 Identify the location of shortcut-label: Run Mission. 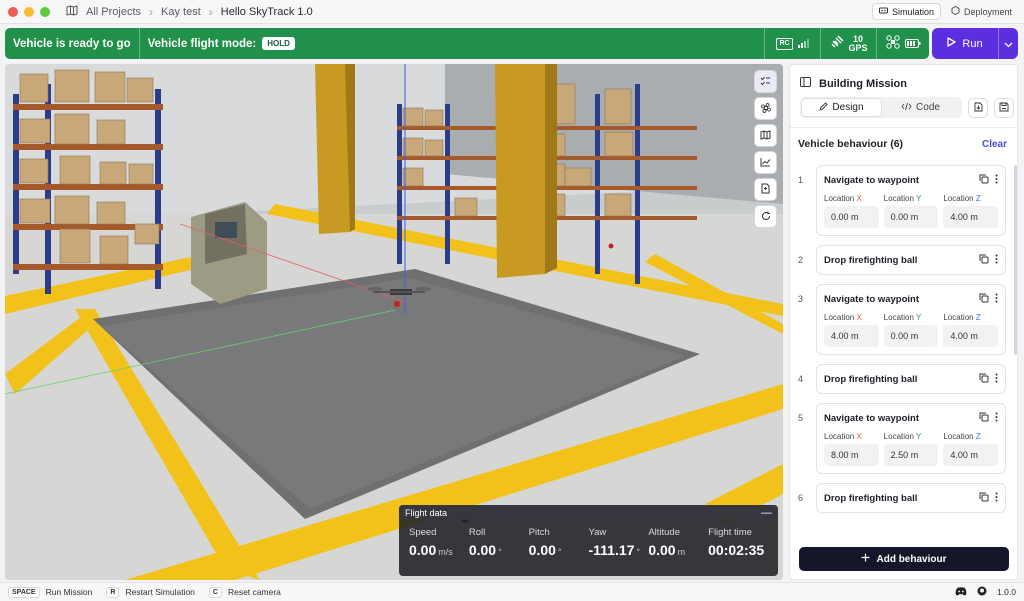
(69, 592).